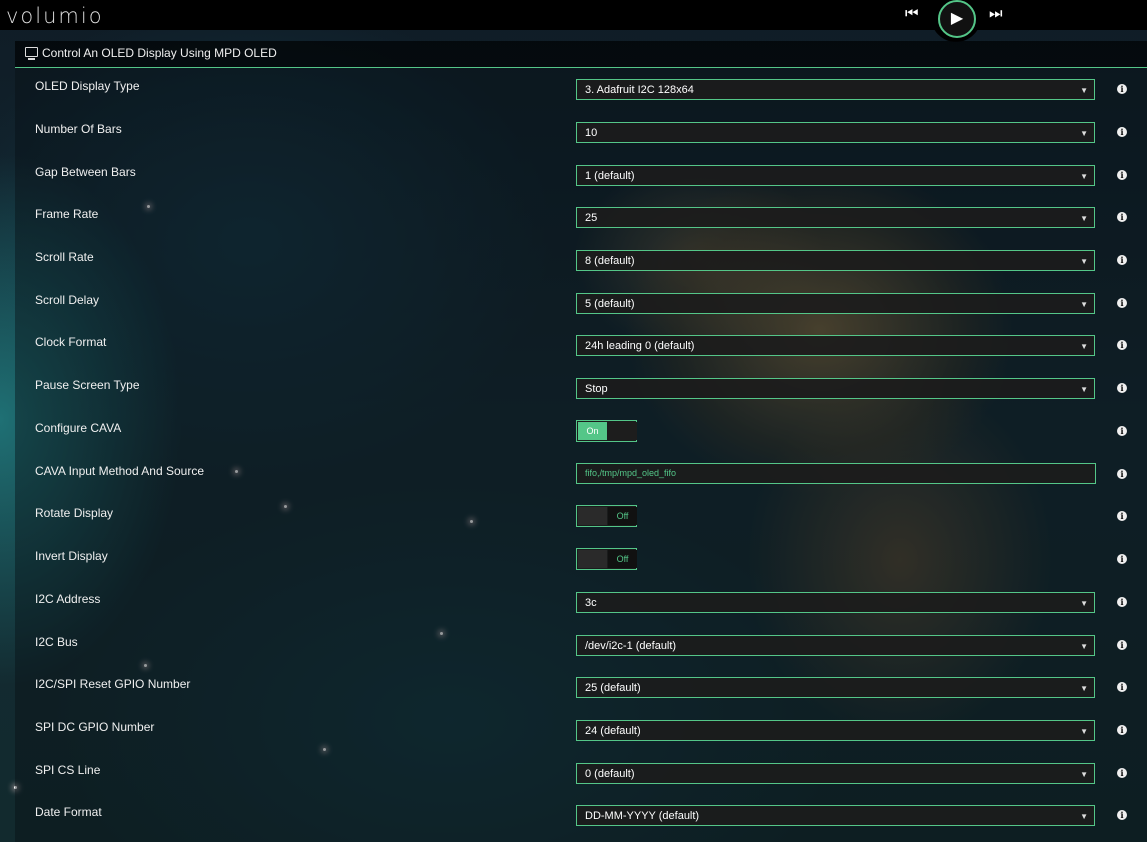  What do you see at coordinates (835, 132) in the screenshot?
I see `number-of-bars-select: 10 ▼` at bounding box center [835, 132].